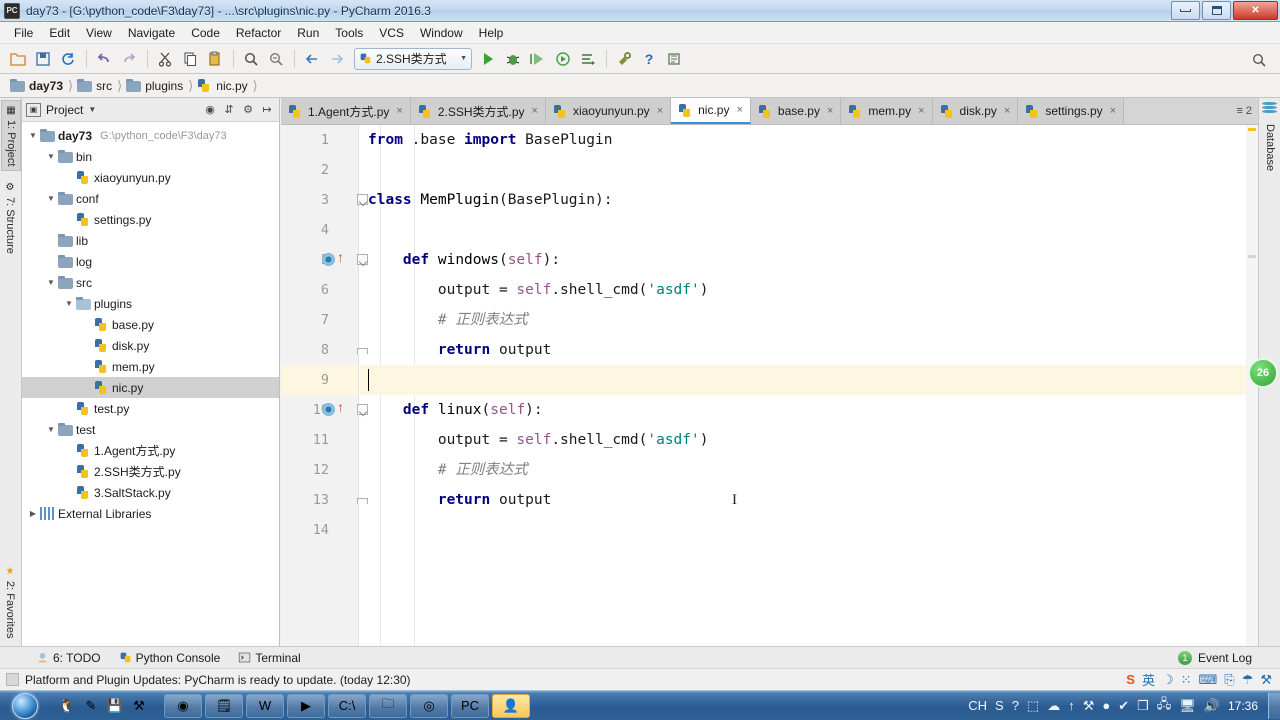 This screenshot has width=1280, height=720. Describe the element at coordinates (538, 59) in the screenshot. I see `coverage-icon` at that location.